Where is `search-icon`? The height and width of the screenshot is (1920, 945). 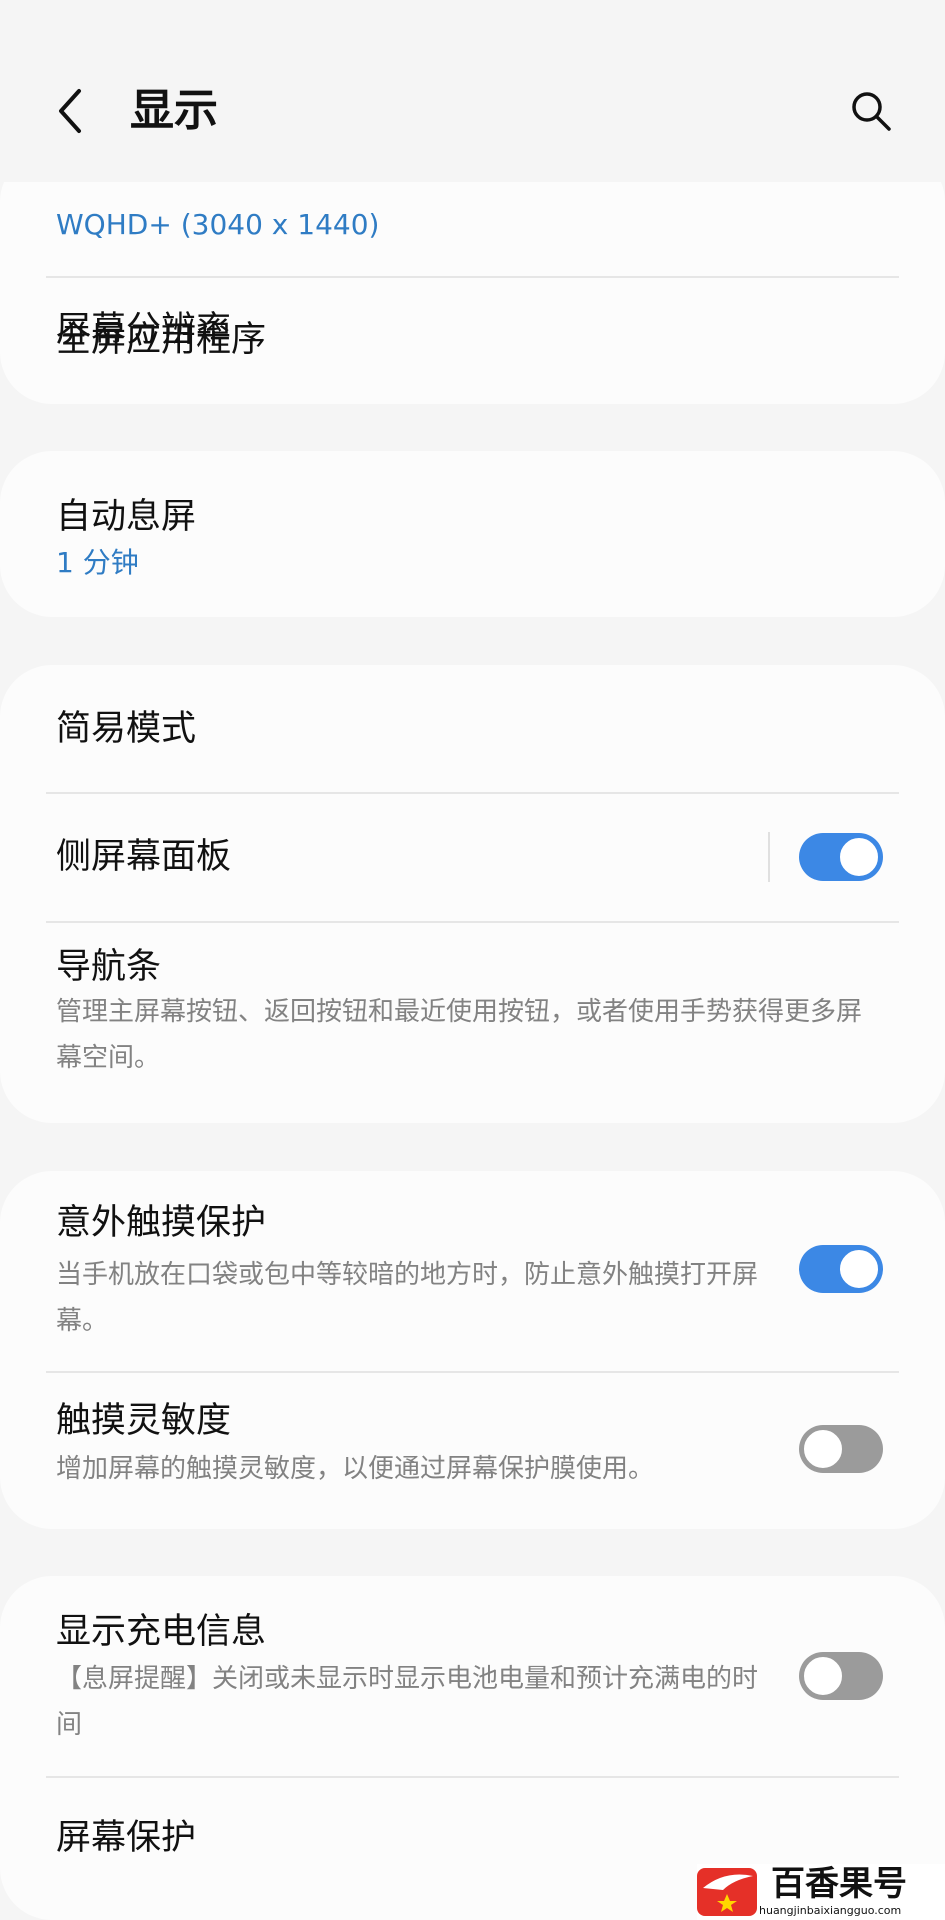
search-icon is located at coordinates (871, 111).